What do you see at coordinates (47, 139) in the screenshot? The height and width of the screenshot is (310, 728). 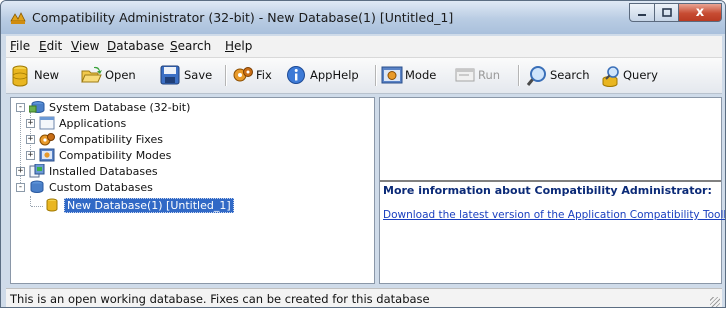 I see `compatibility-fixes-icon` at bounding box center [47, 139].